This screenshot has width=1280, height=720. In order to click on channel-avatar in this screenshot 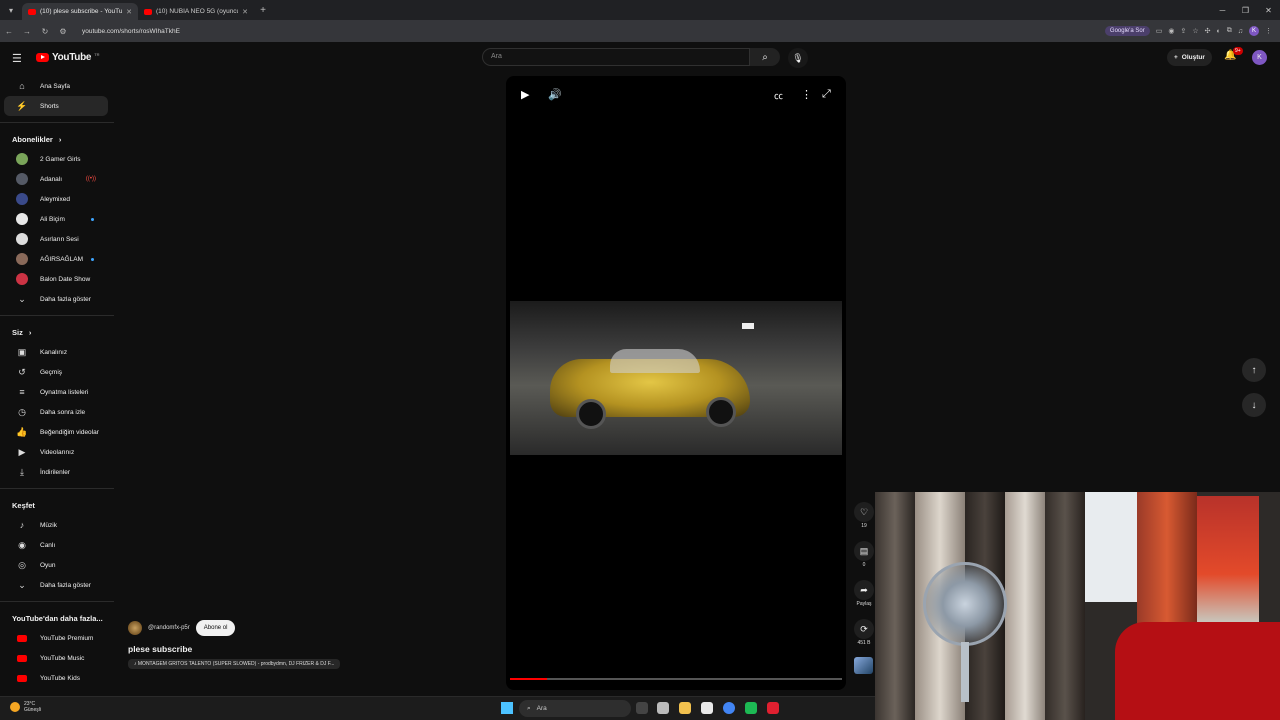, I will do `click(135, 628)`.